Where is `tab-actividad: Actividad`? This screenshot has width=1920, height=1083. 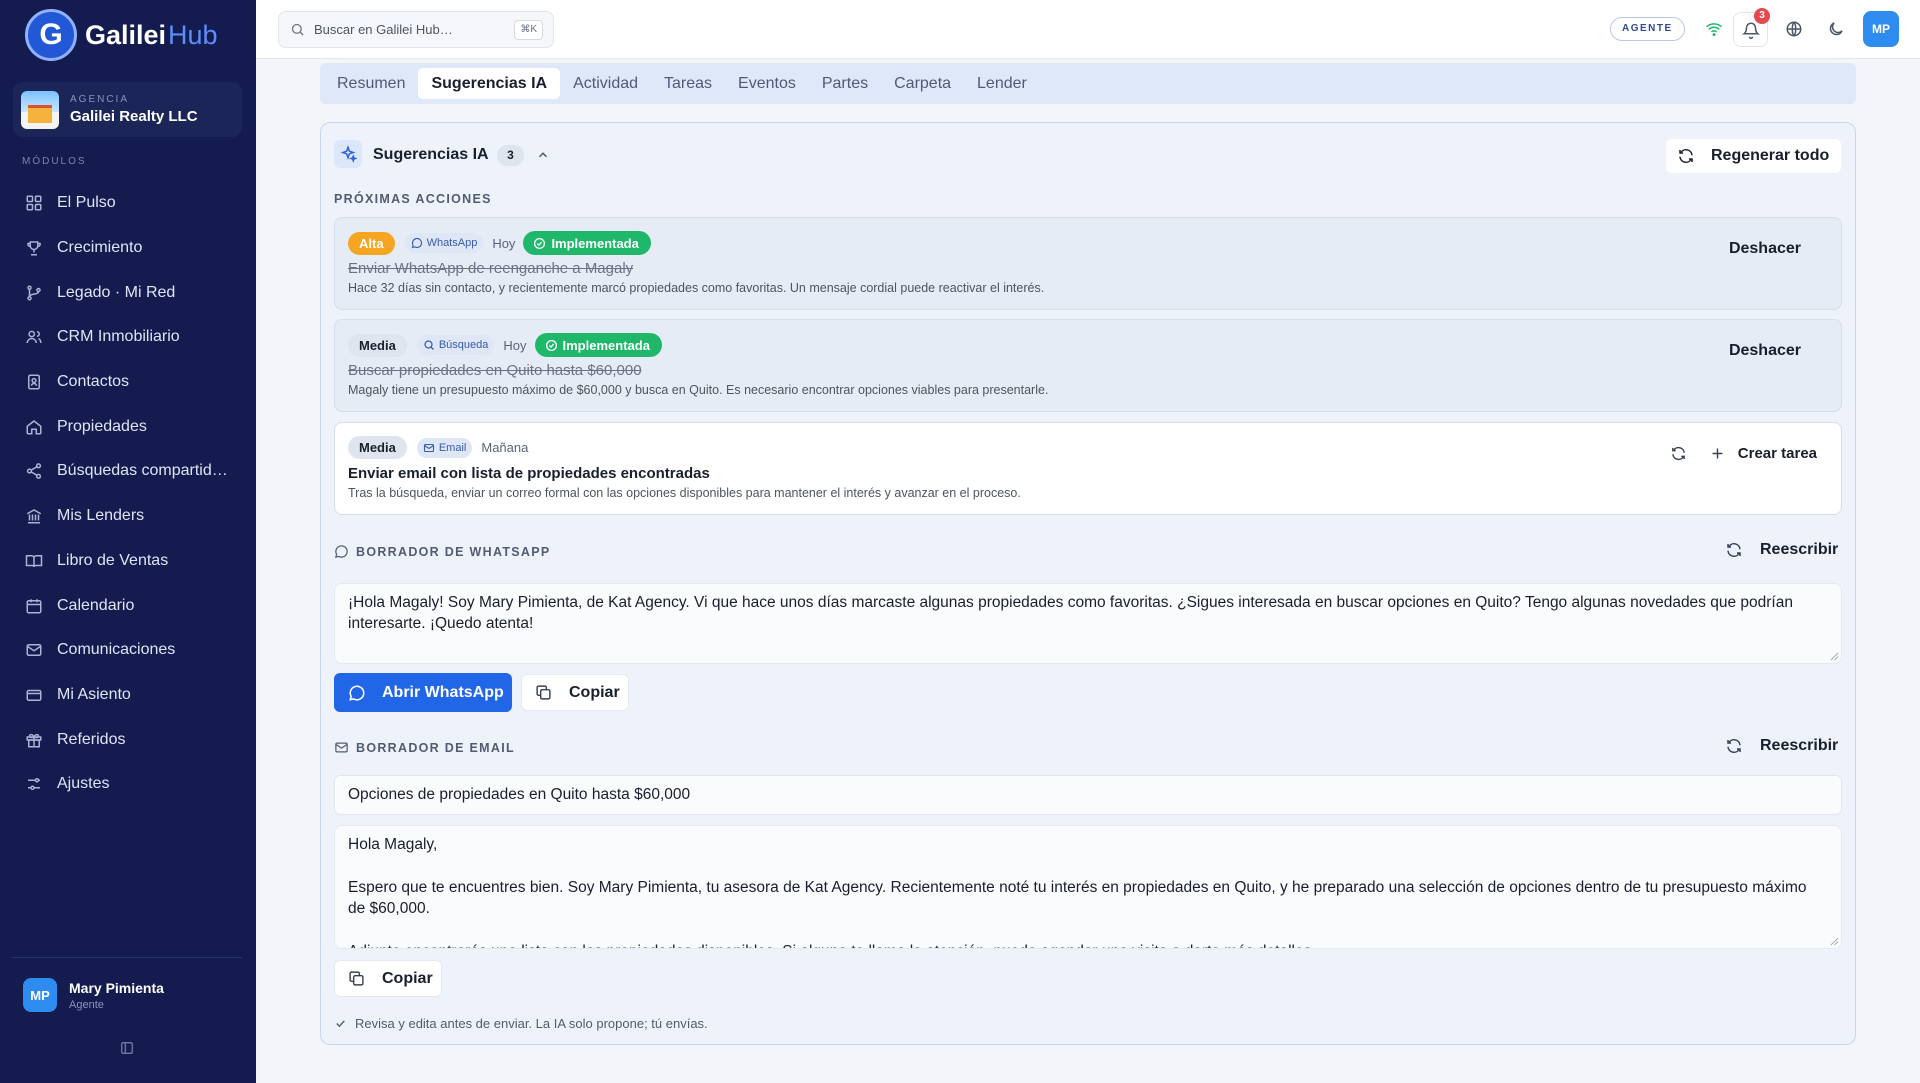
tab-actividad: Actividad is located at coordinates (605, 83).